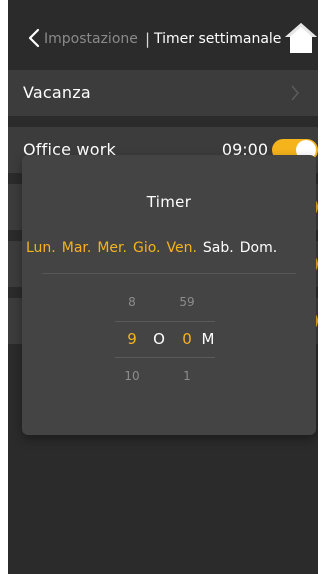 The width and height of the screenshot is (325, 574). What do you see at coordinates (218, 39) in the screenshot?
I see `page-title: Timer settimanale` at bounding box center [218, 39].